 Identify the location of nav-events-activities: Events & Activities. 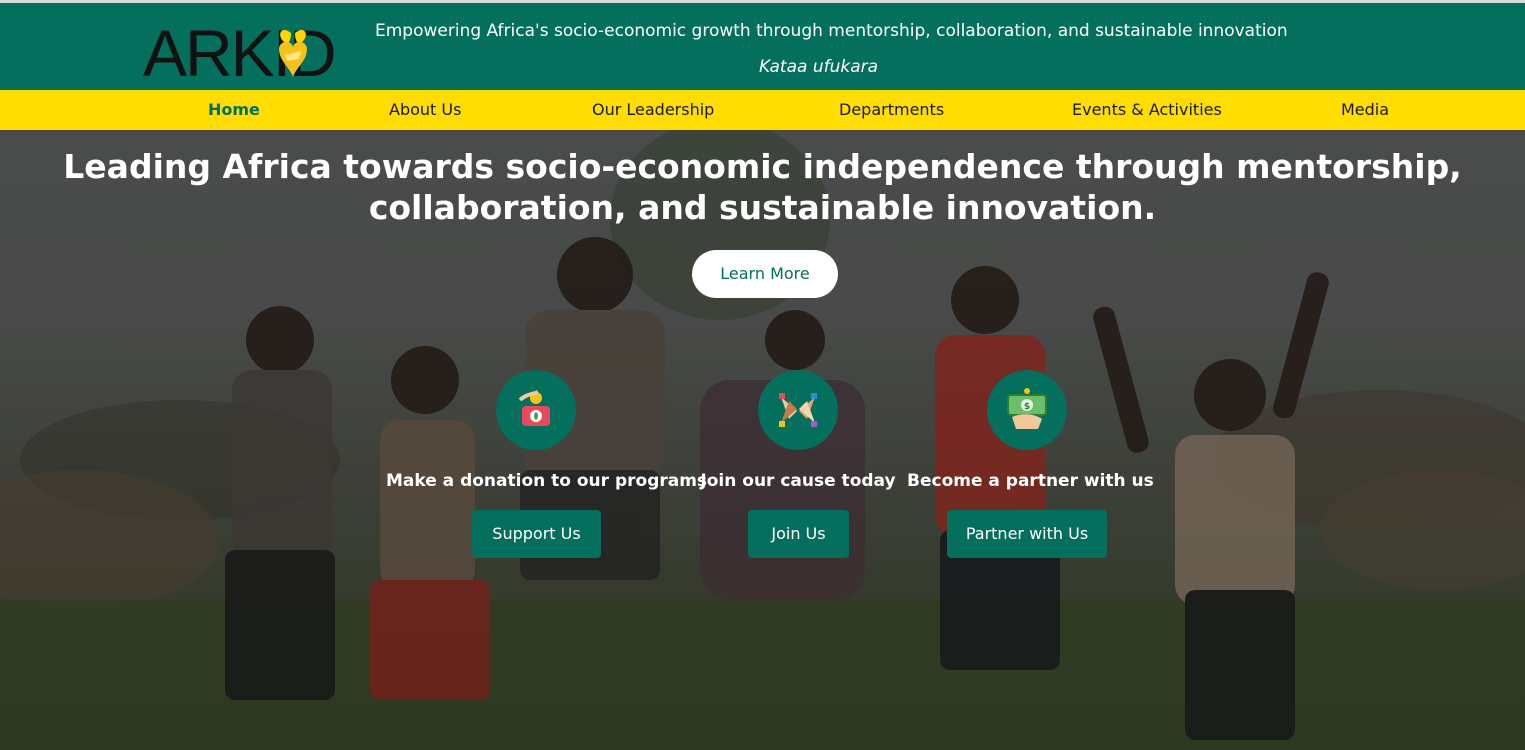
(1147, 109).